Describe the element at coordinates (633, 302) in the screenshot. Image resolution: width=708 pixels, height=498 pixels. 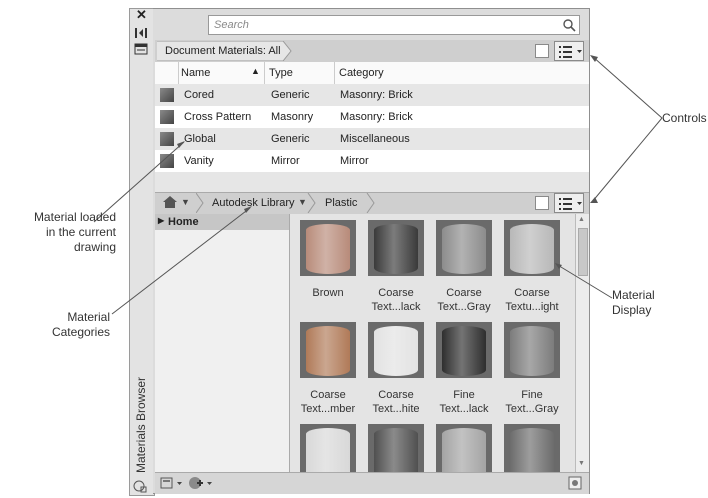
I see `annotation-material-display: Material Display` at that location.